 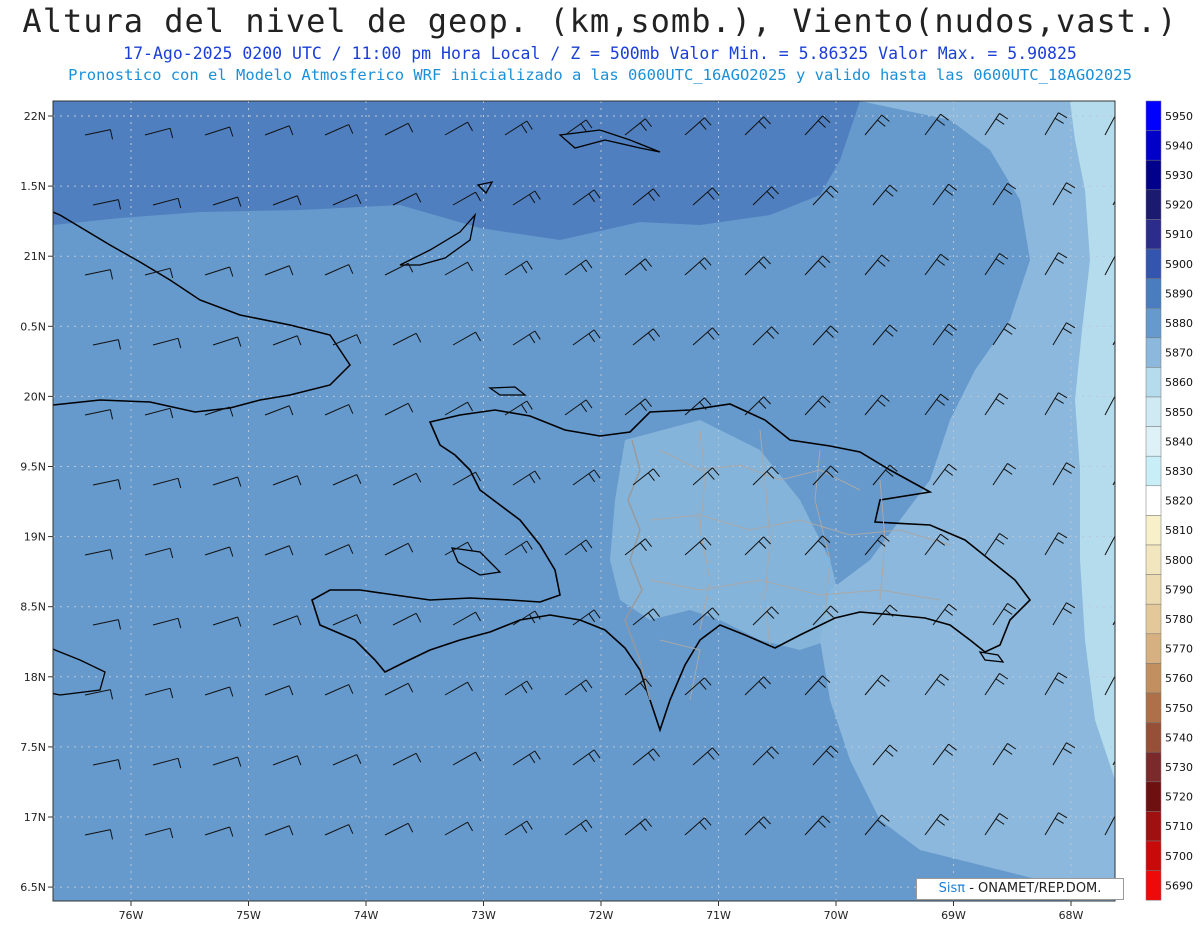 I want to click on lat-label: 19N, so click(x=35, y=537).